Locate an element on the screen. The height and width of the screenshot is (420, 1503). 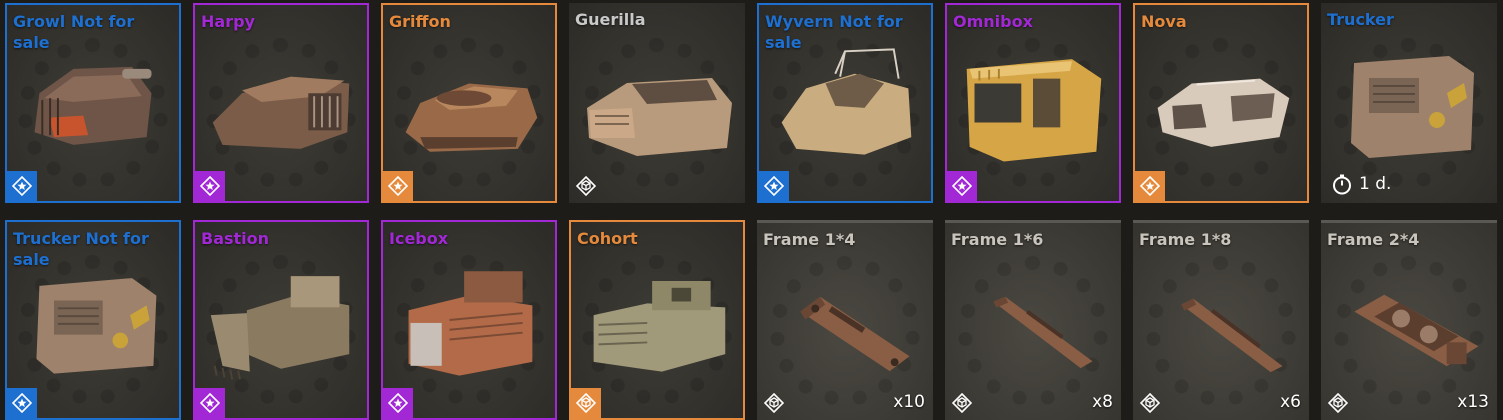
frame-image-1x8 is located at coordinates (1221, 321).